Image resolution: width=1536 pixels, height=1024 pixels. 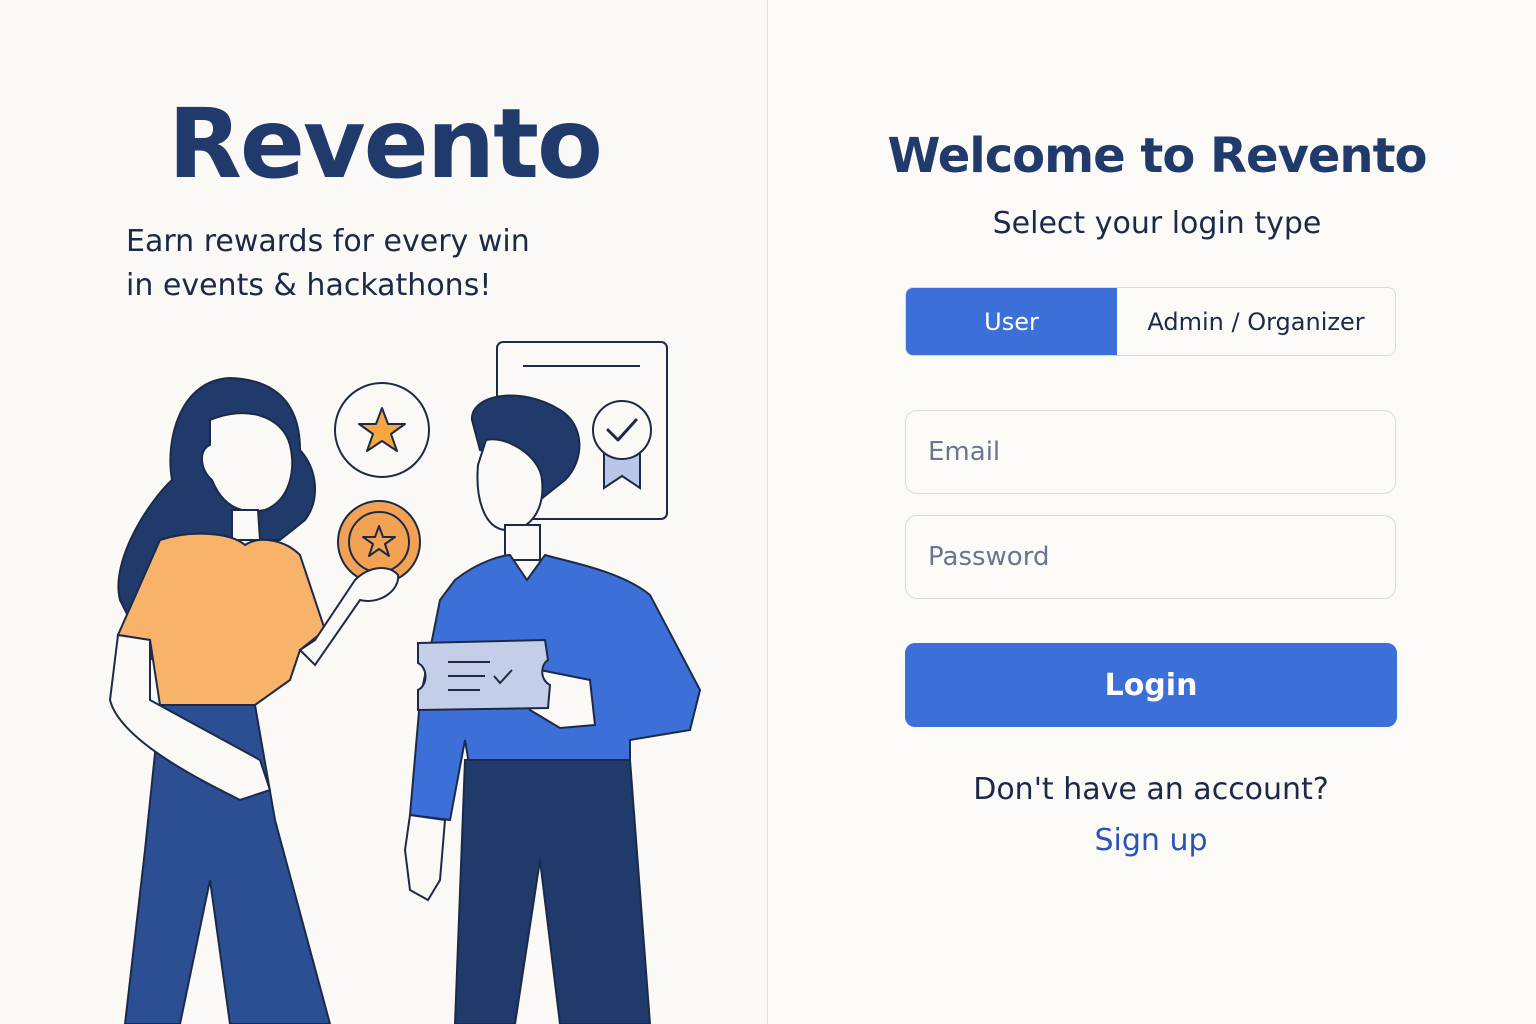 I want to click on password-field, so click(x=1150, y=557).